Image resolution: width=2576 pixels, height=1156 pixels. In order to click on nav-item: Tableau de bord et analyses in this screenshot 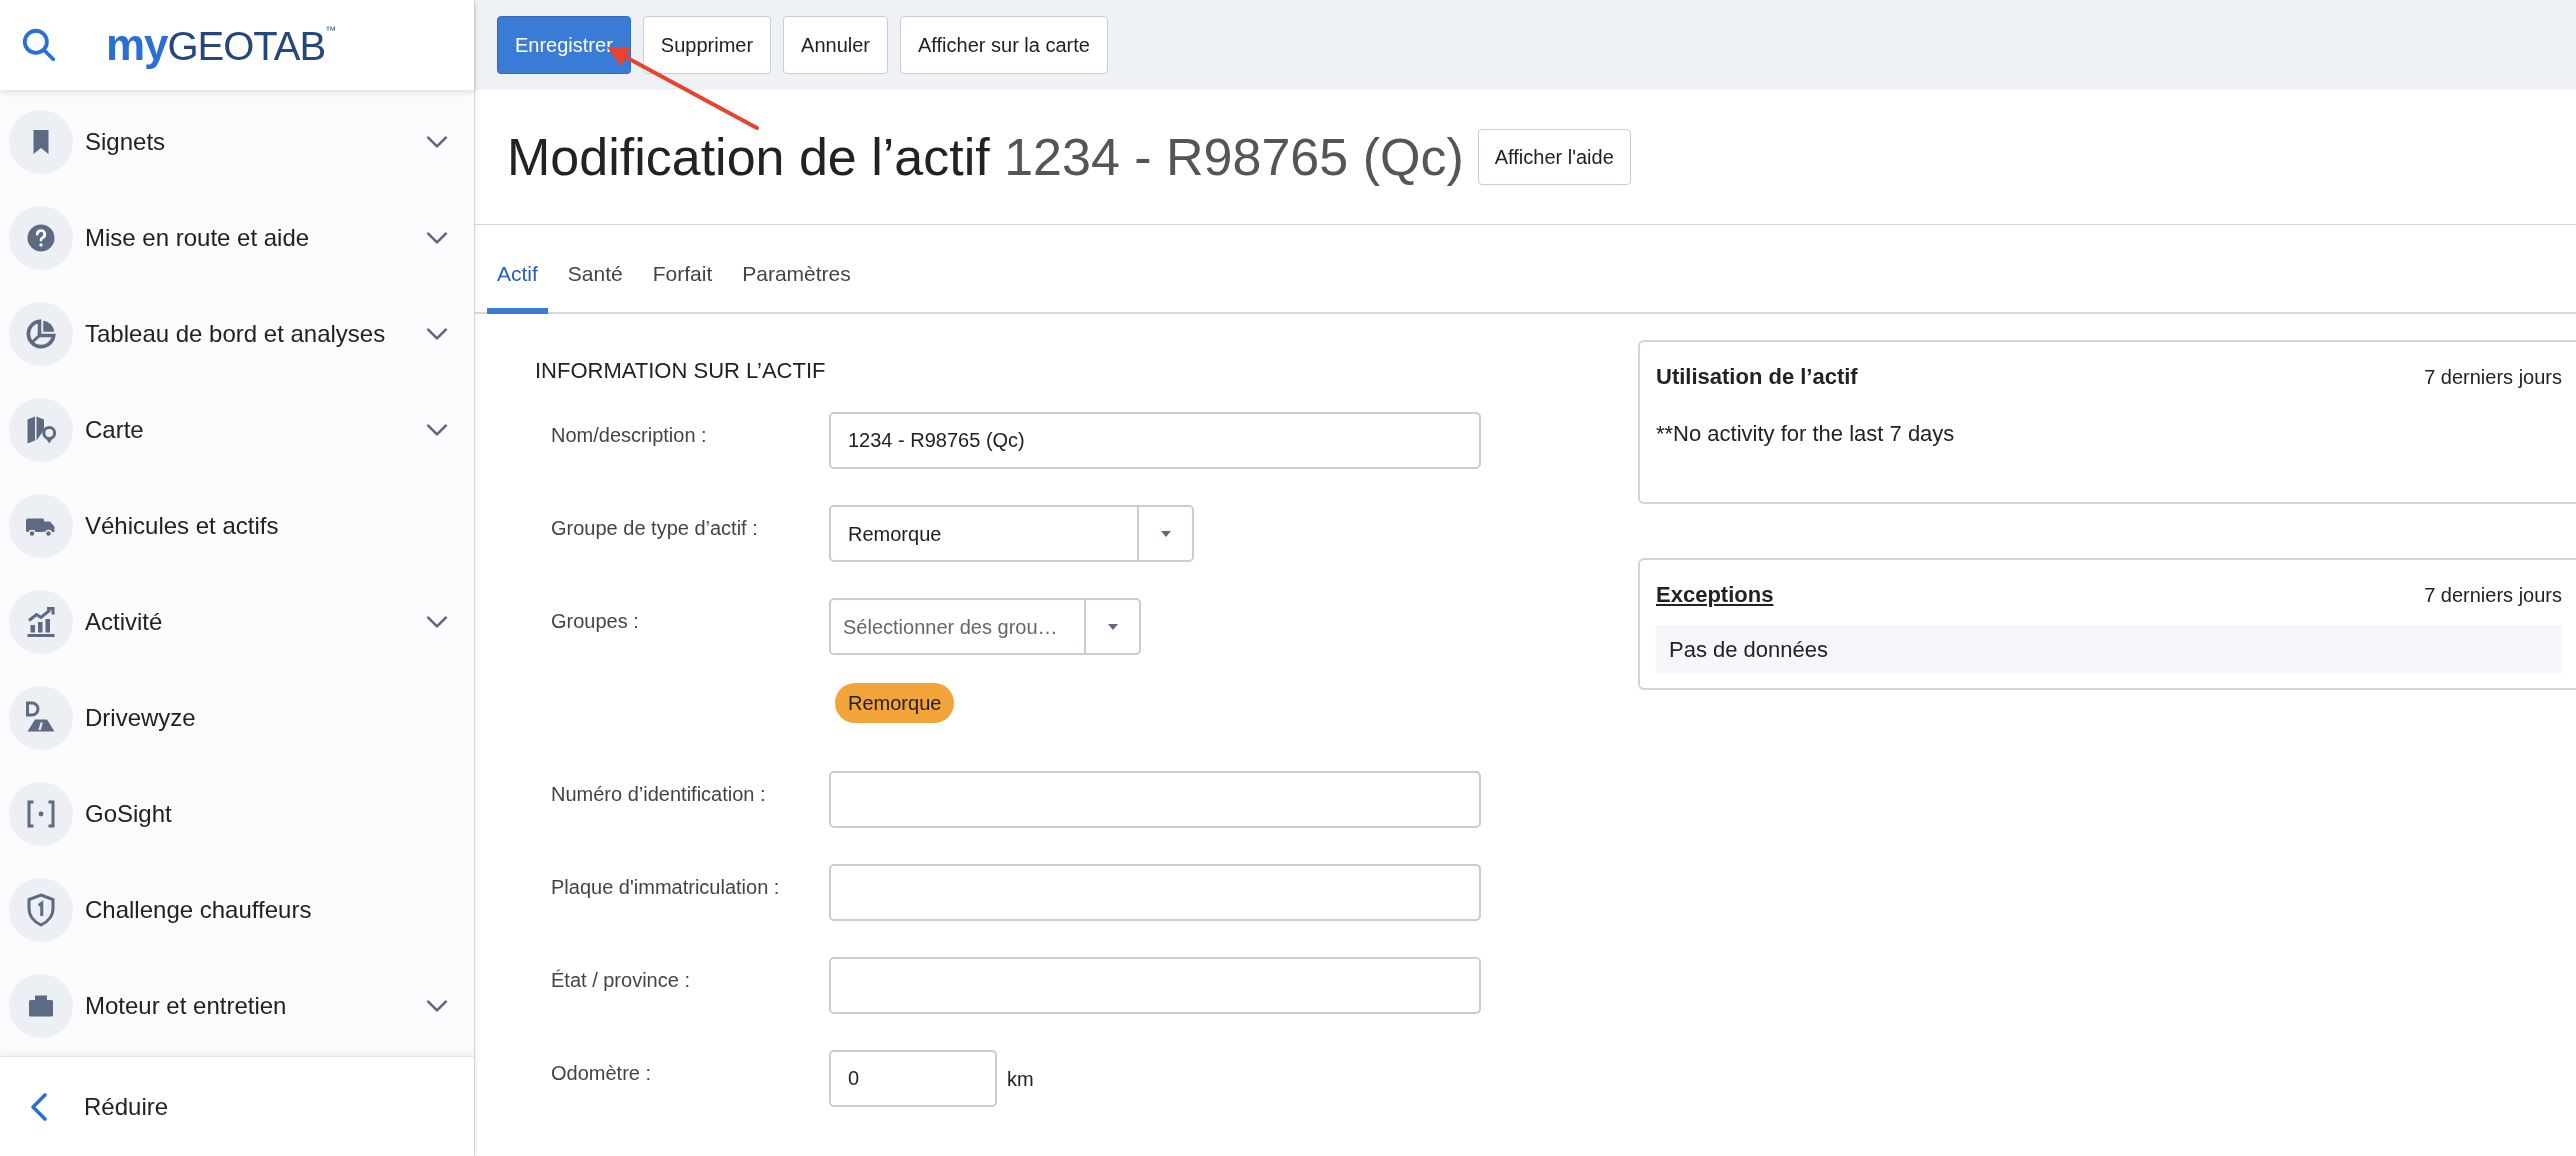, I will do `click(237, 334)`.